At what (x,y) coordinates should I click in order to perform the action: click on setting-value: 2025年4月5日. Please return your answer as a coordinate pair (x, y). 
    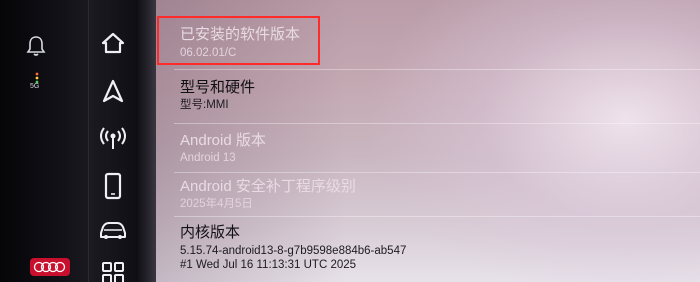
    Looking at the image, I should click on (216, 204).